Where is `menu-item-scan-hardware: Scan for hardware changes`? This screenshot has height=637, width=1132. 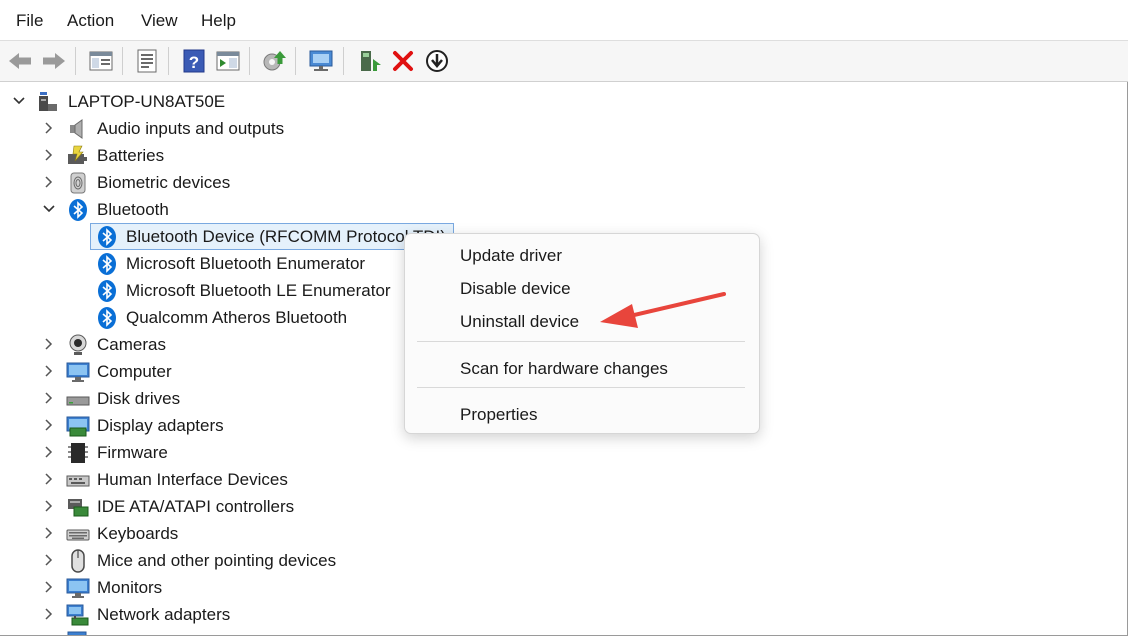 menu-item-scan-hardware: Scan for hardware changes is located at coordinates (564, 369).